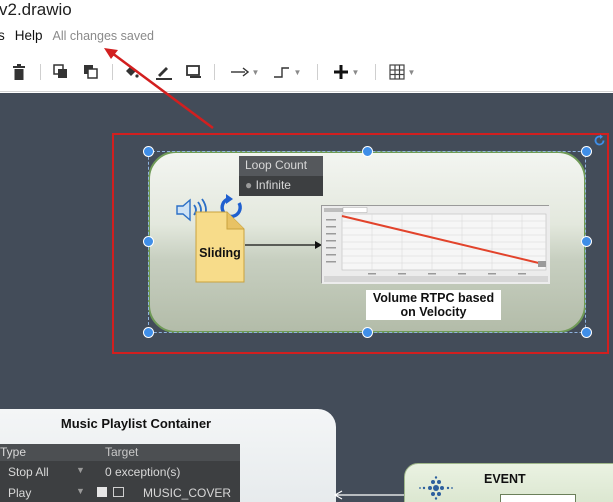 This screenshot has height=502, width=613. Describe the element at coordinates (599, 140) in the screenshot. I see `rotate-icon` at that location.